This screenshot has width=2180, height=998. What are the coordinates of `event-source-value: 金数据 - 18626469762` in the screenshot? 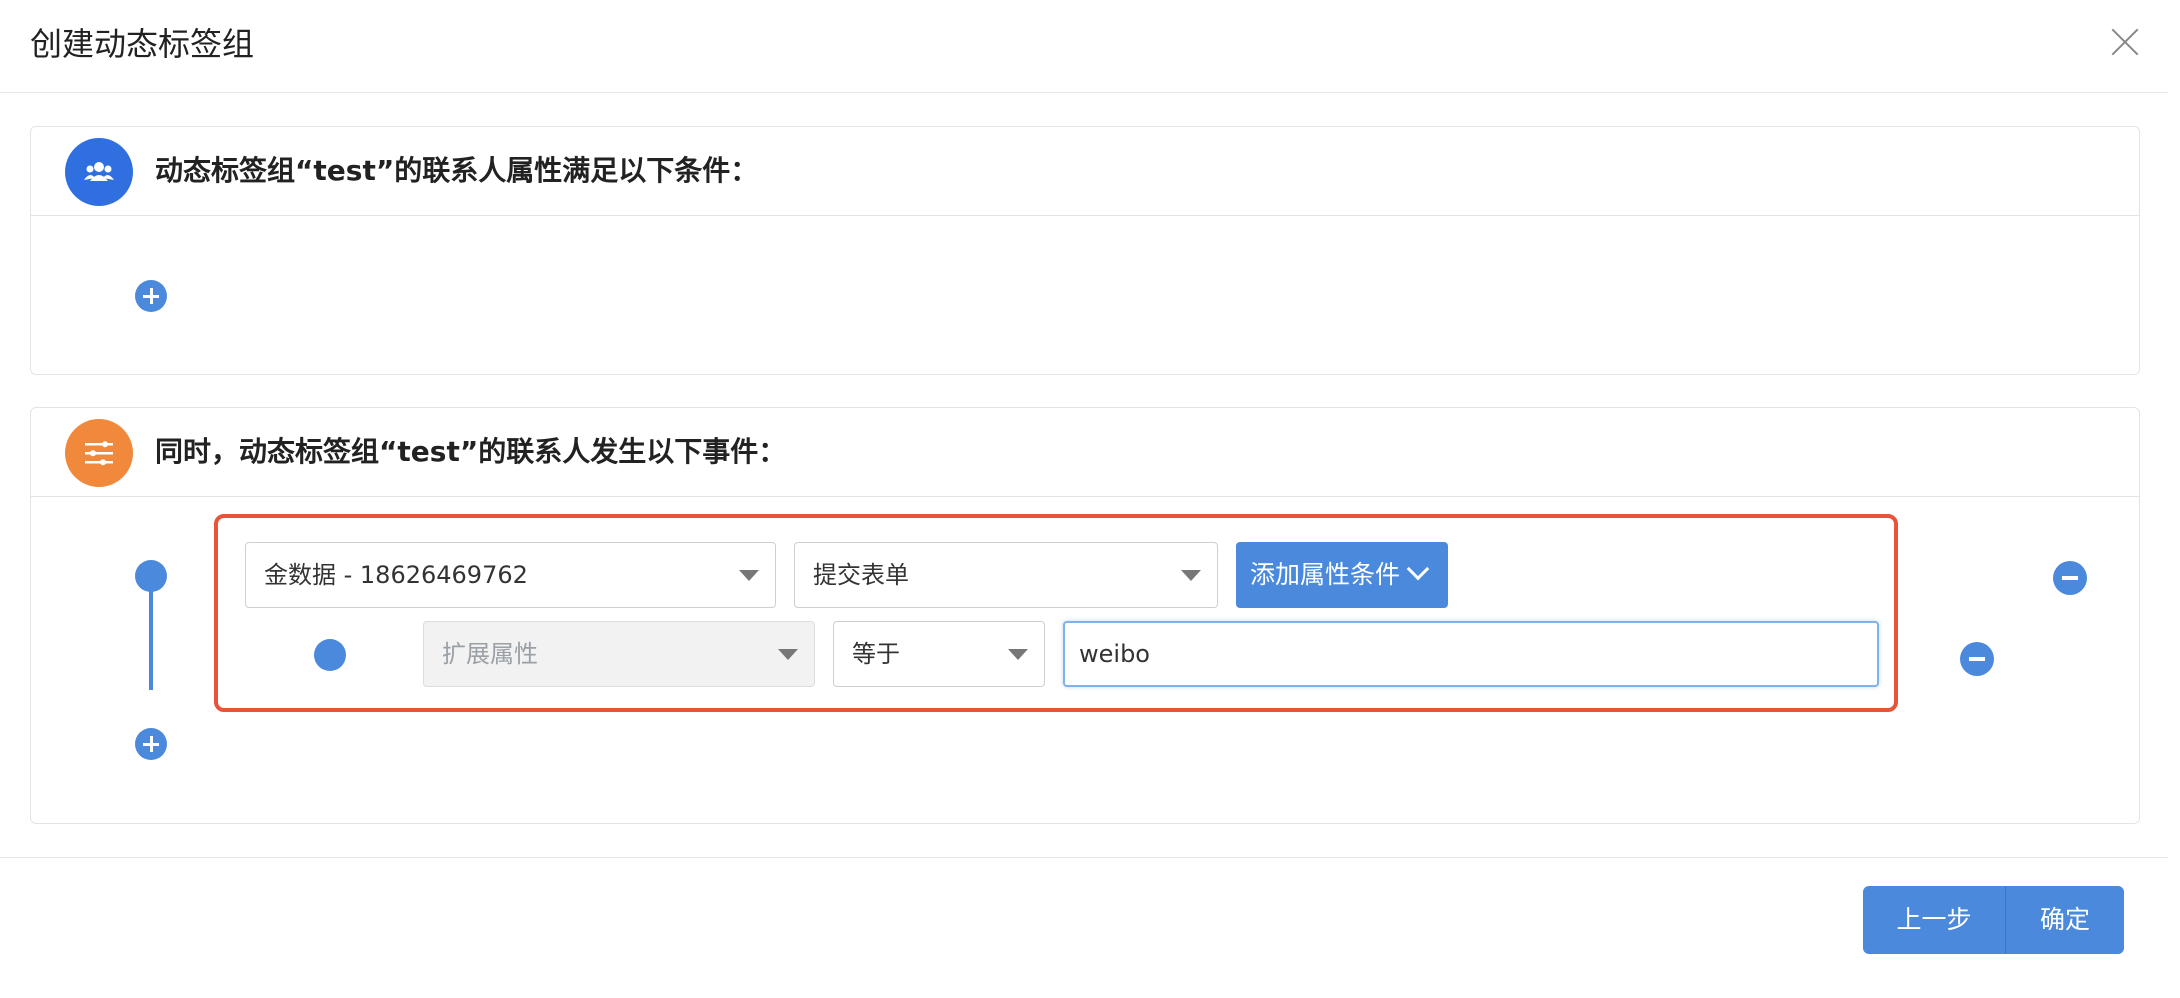 It's located at (396, 575).